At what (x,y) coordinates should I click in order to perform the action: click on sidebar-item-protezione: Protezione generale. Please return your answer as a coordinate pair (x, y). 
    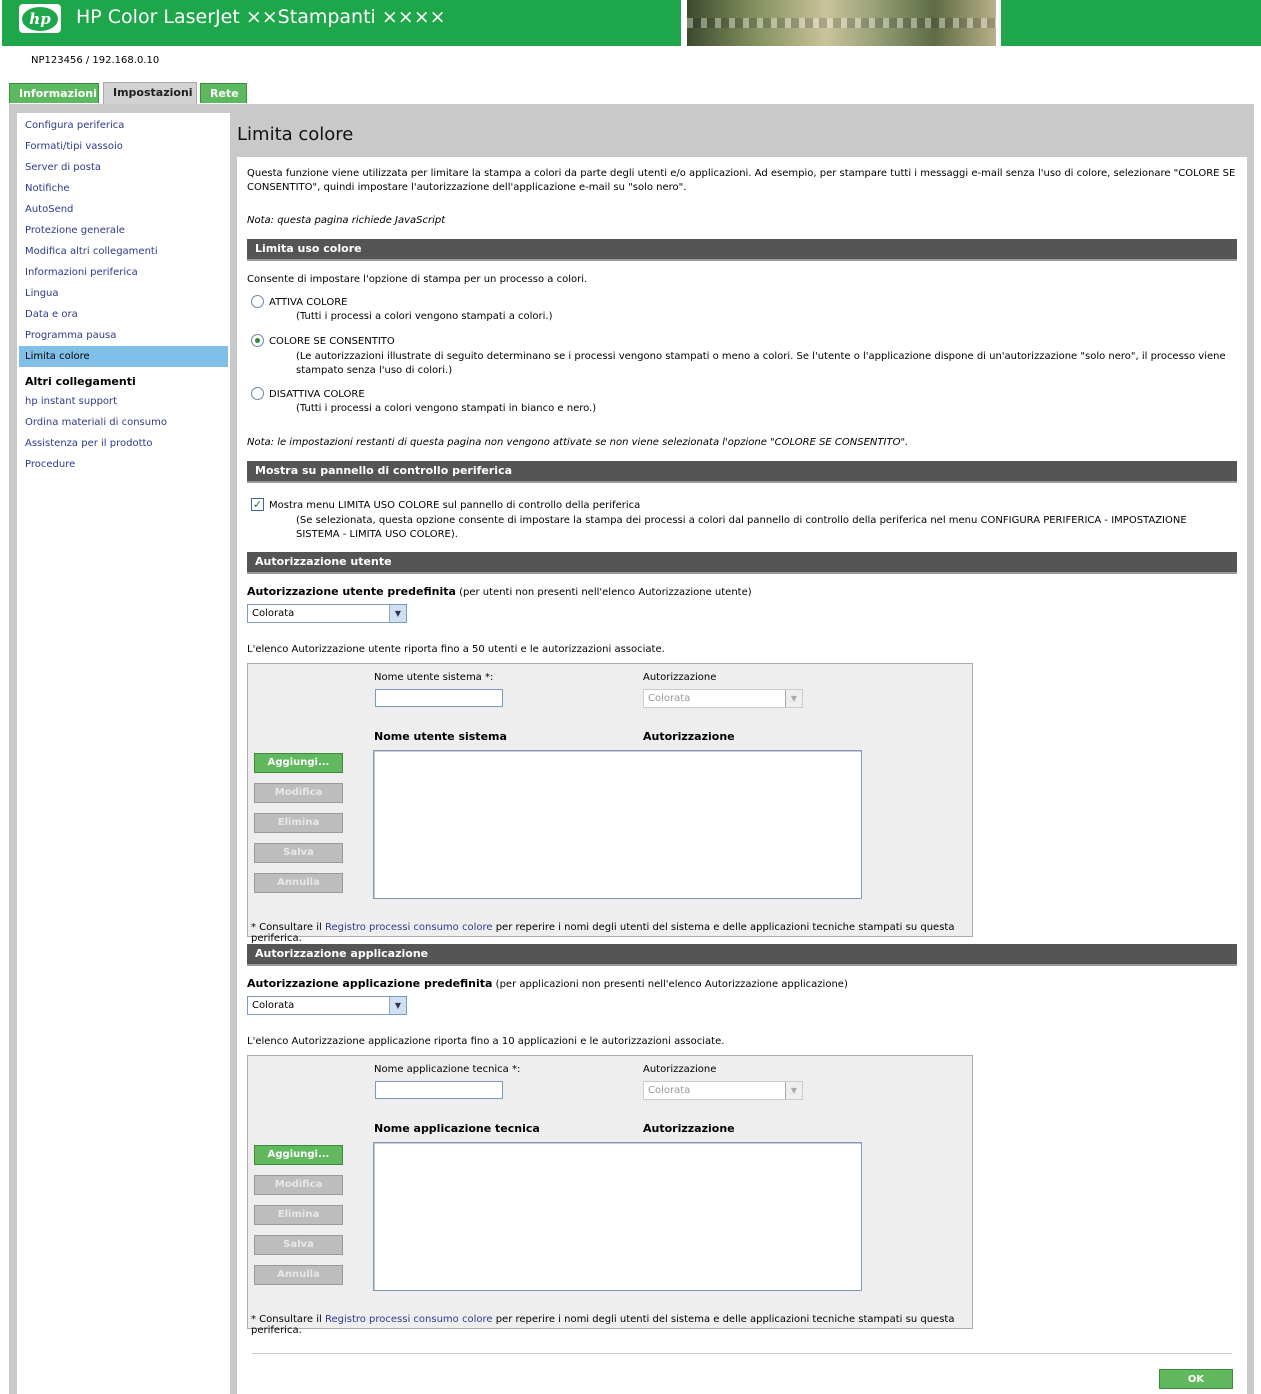
    Looking at the image, I should click on (123, 230).